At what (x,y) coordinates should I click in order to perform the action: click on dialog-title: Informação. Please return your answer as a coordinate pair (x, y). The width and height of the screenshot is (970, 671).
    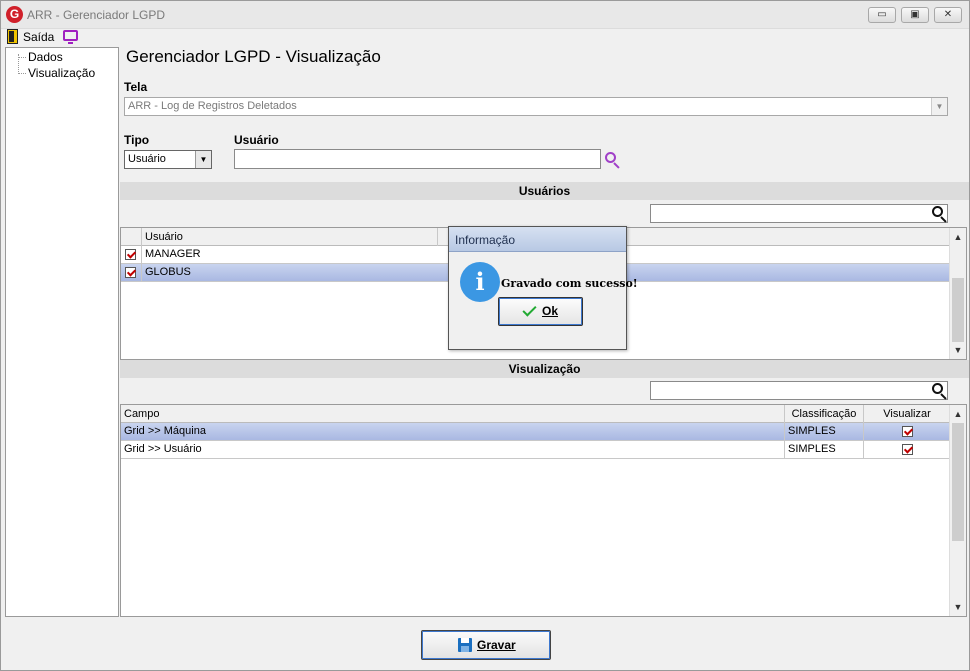
    Looking at the image, I should click on (537, 239).